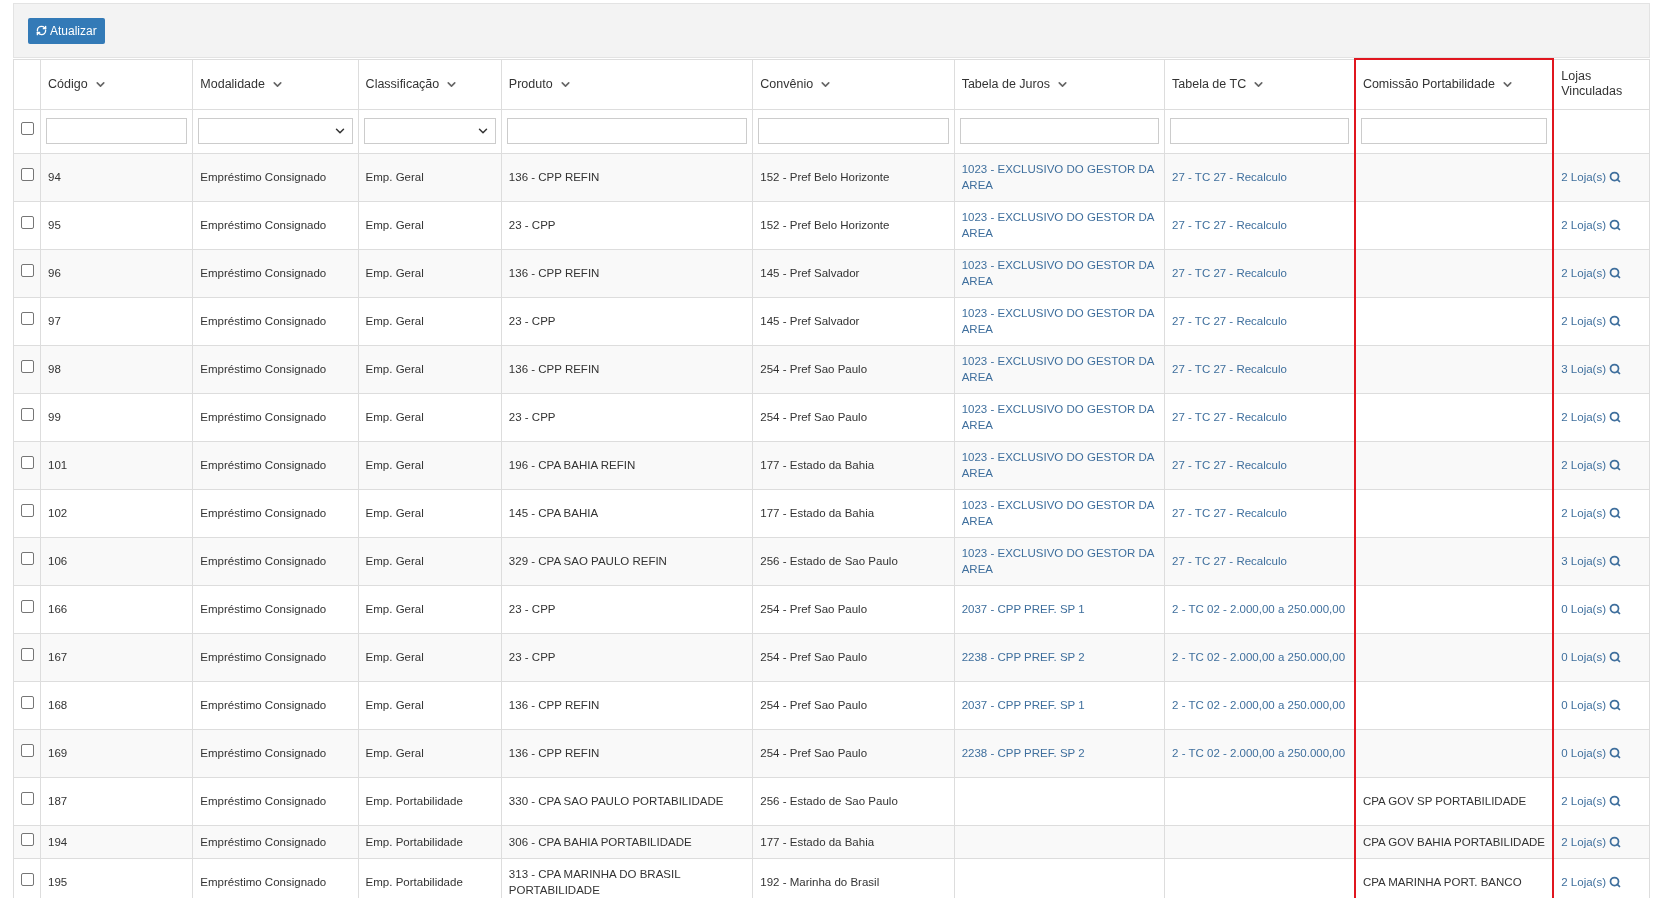  What do you see at coordinates (275, 84) in the screenshot?
I see `column-header: Modalidade` at bounding box center [275, 84].